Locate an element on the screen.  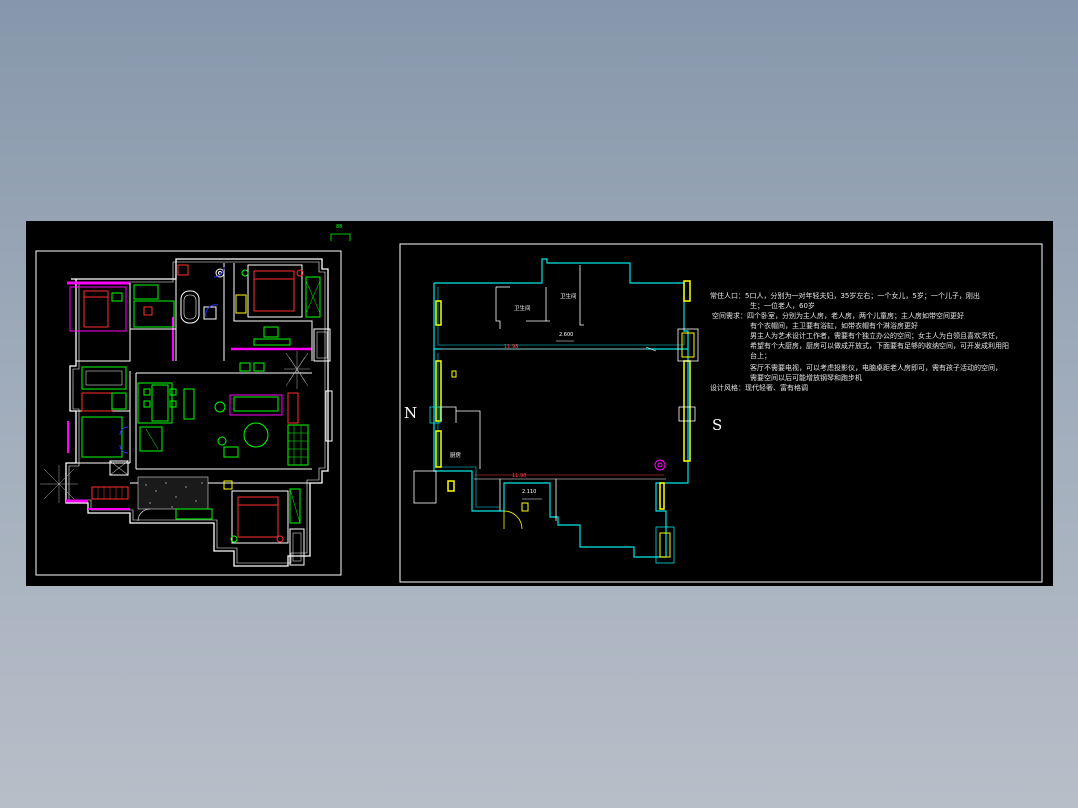
dimension-1: 2.600 is located at coordinates (566, 335).